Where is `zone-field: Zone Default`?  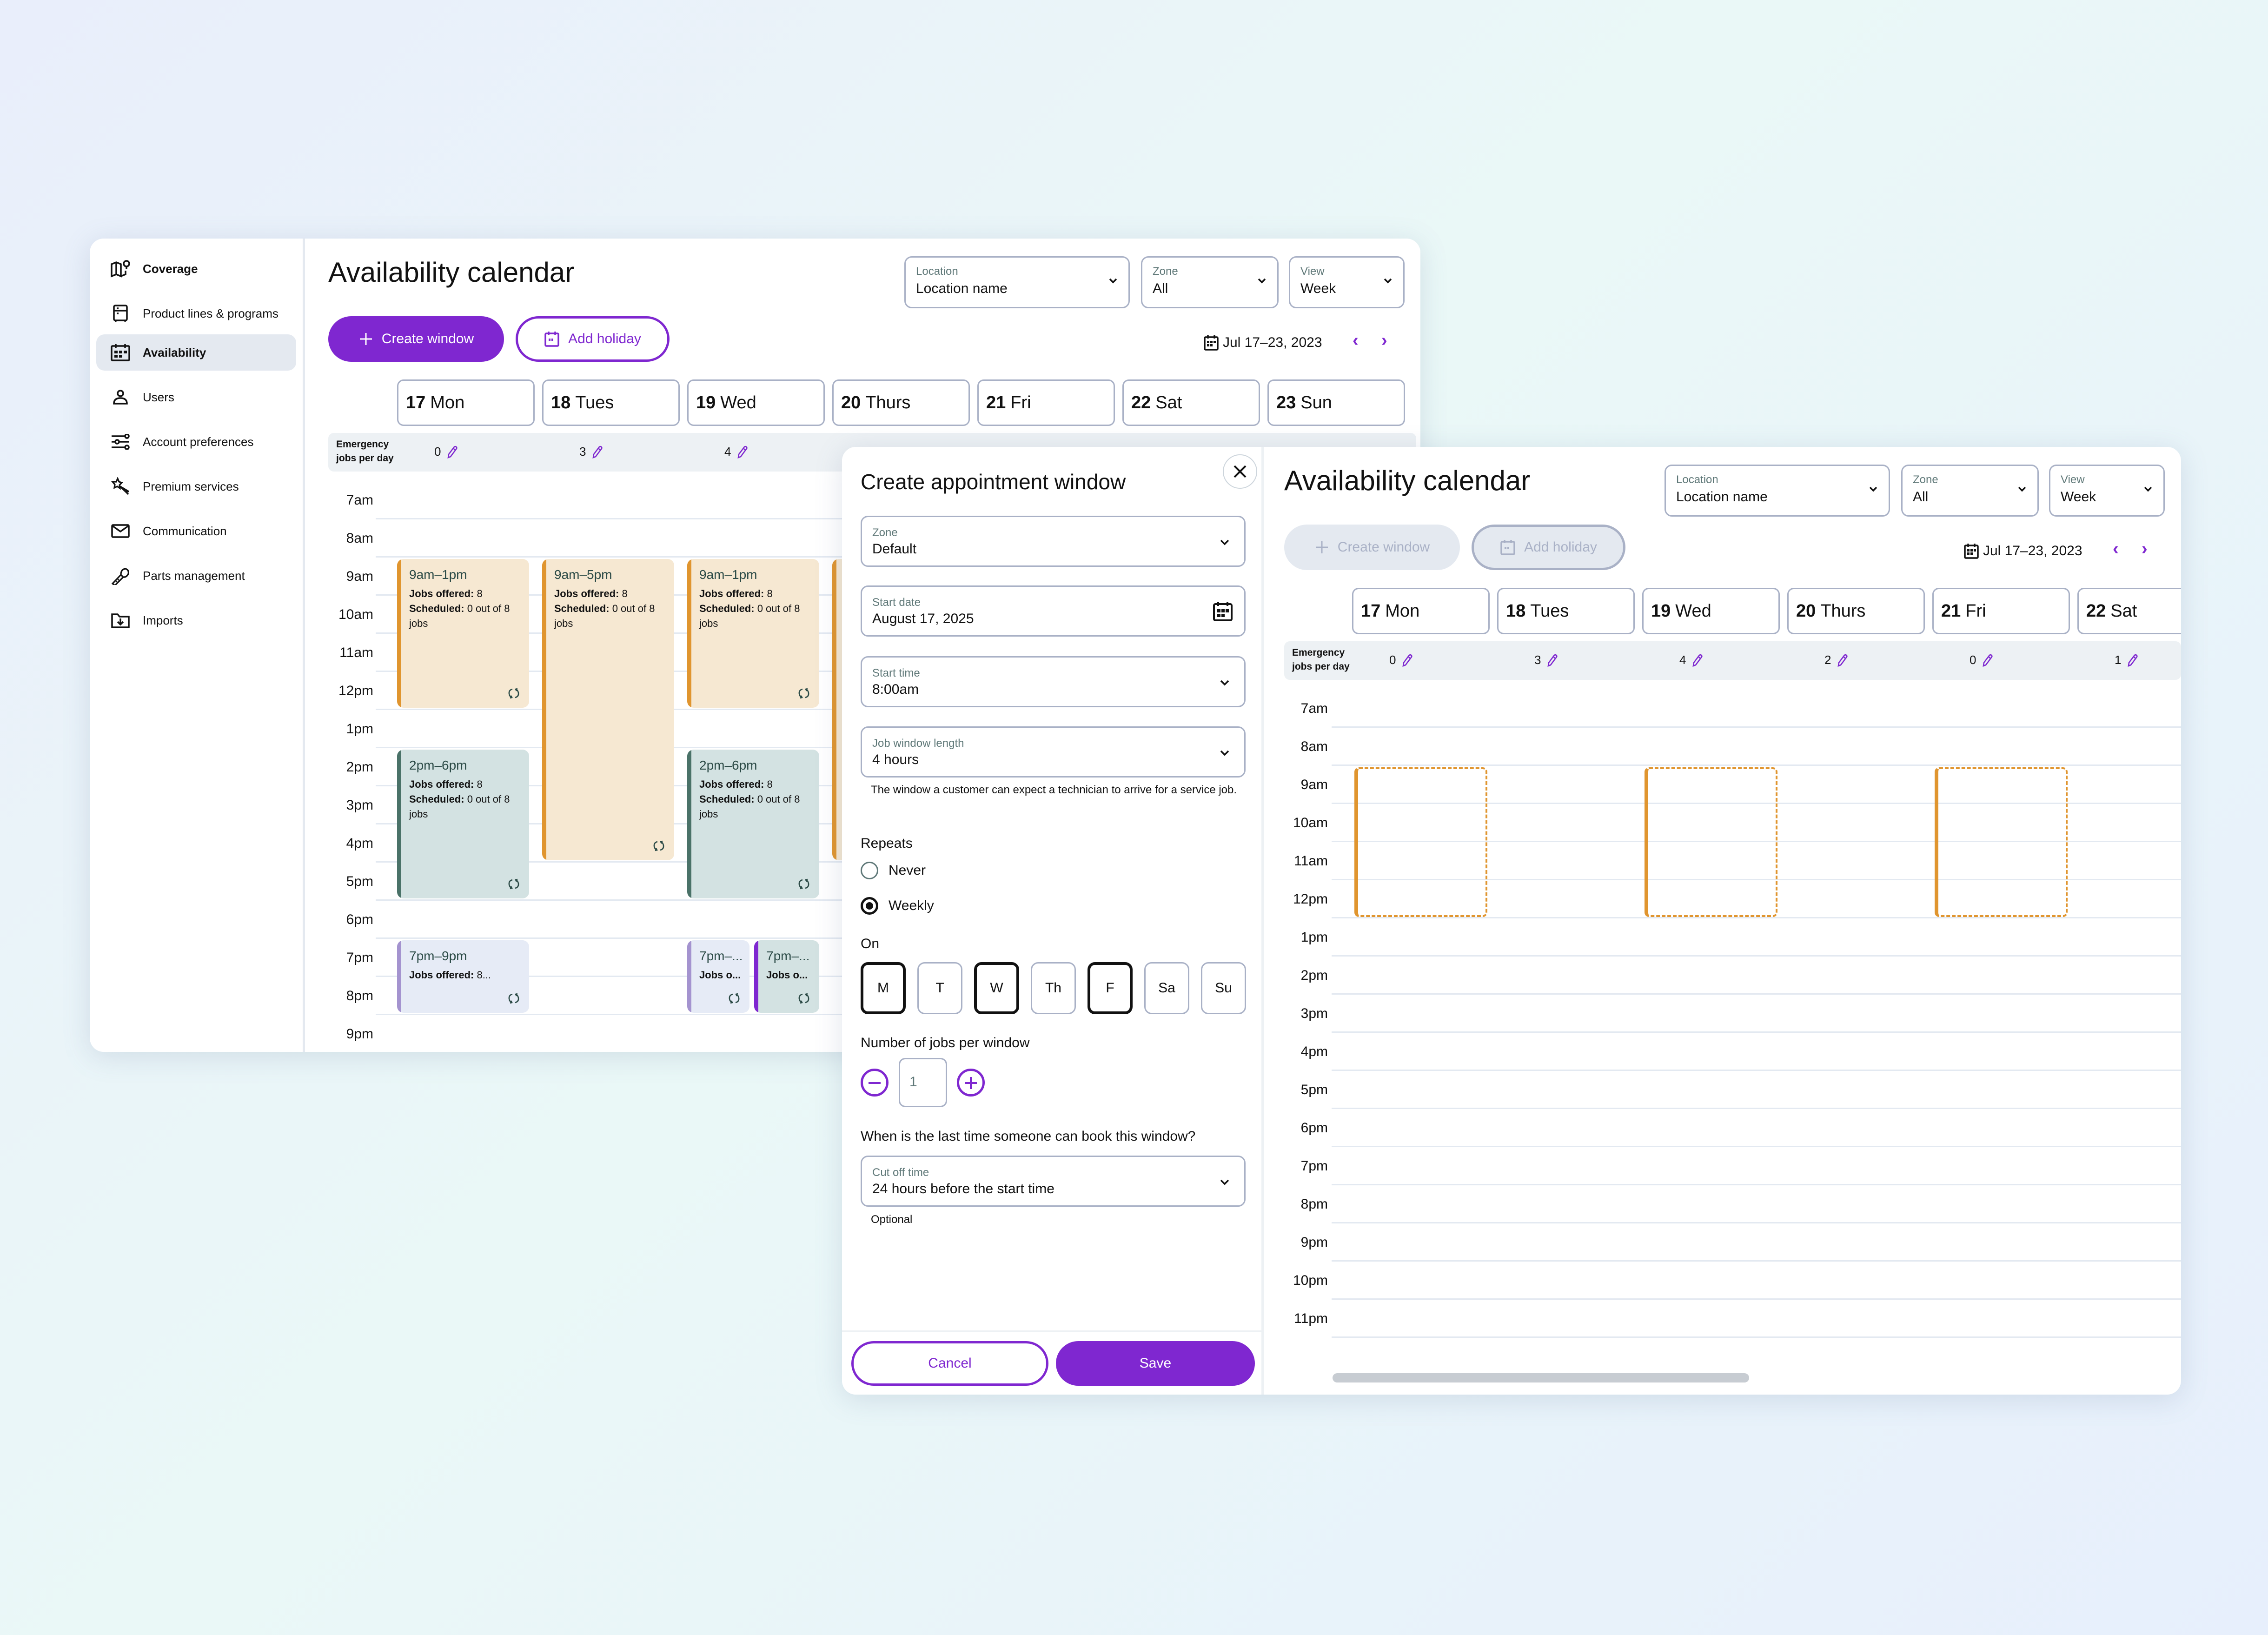 zone-field: Zone Default is located at coordinates (1053, 541).